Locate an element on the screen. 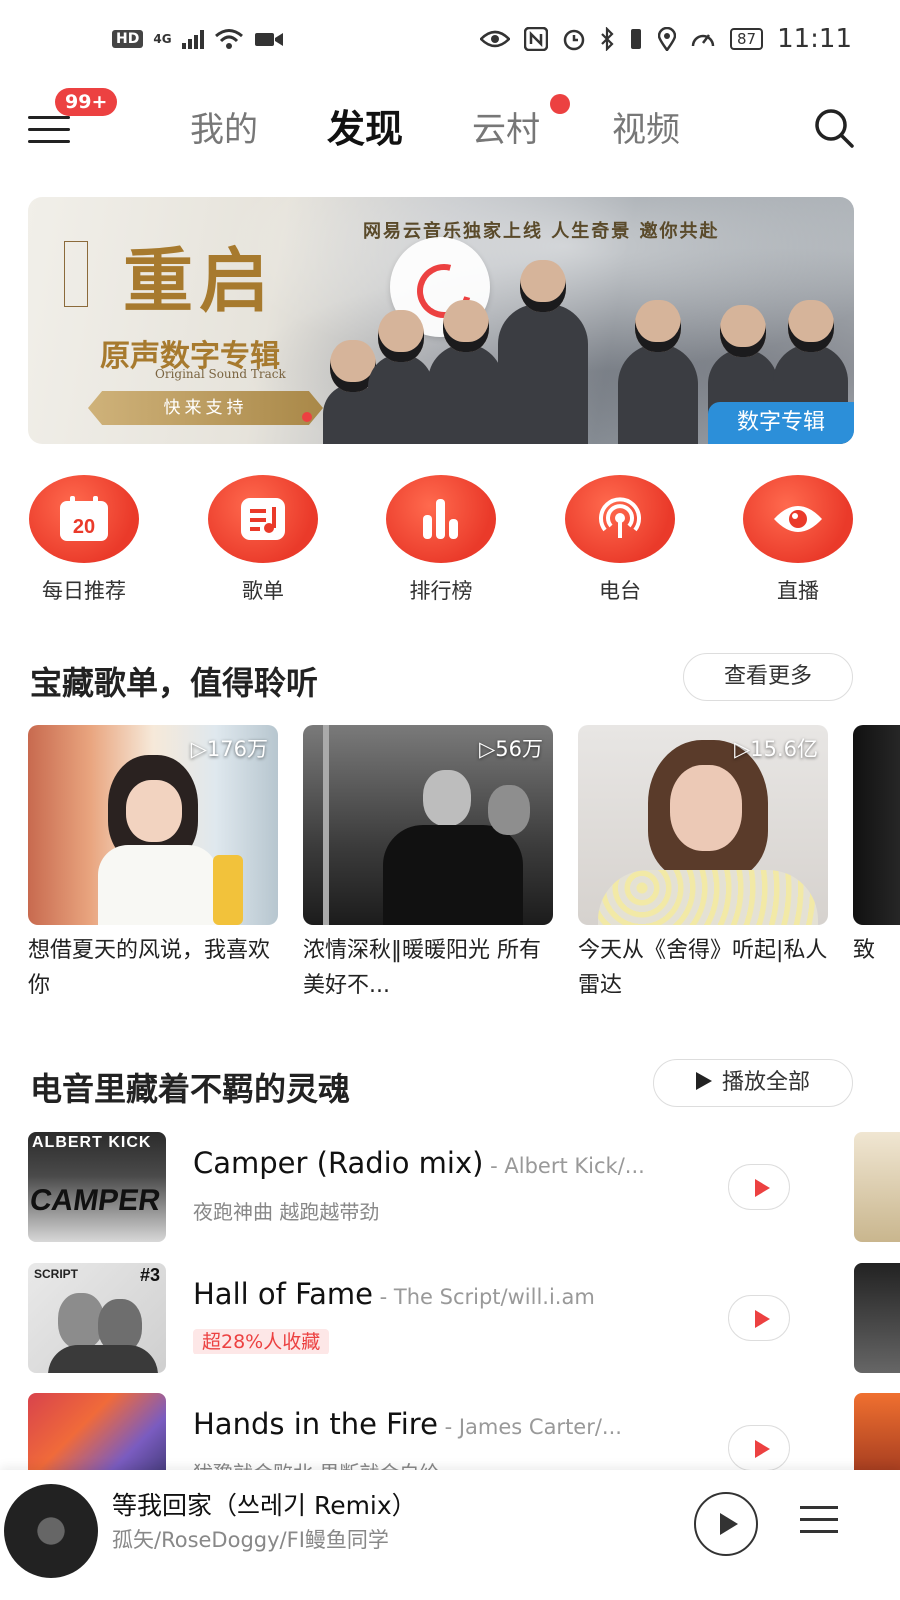  play-count: ▷56万 is located at coordinates (511, 749).